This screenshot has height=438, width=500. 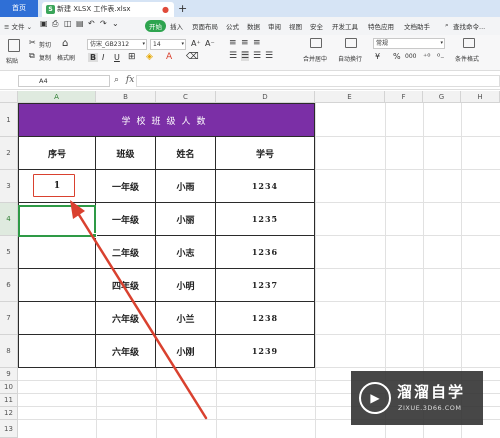 What do you see at coordinates (9, 97) in the screenshot?
I see `select-all-corner` at bounding box center [9, 97].